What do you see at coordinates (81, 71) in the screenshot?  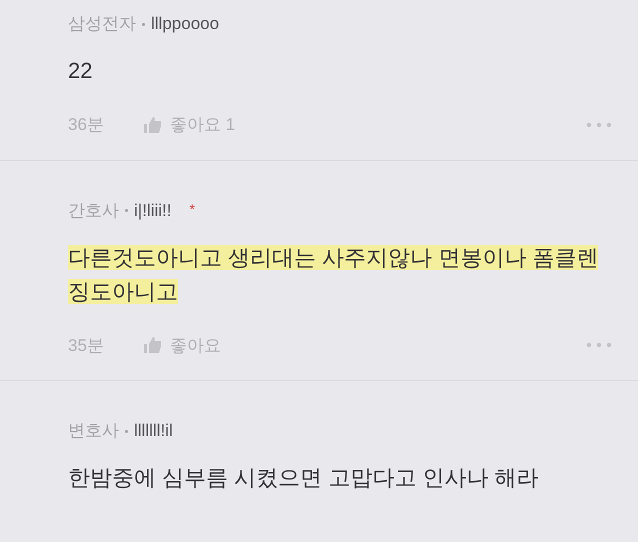 I see `comment-text: 22` at bounding box center [81, 71].